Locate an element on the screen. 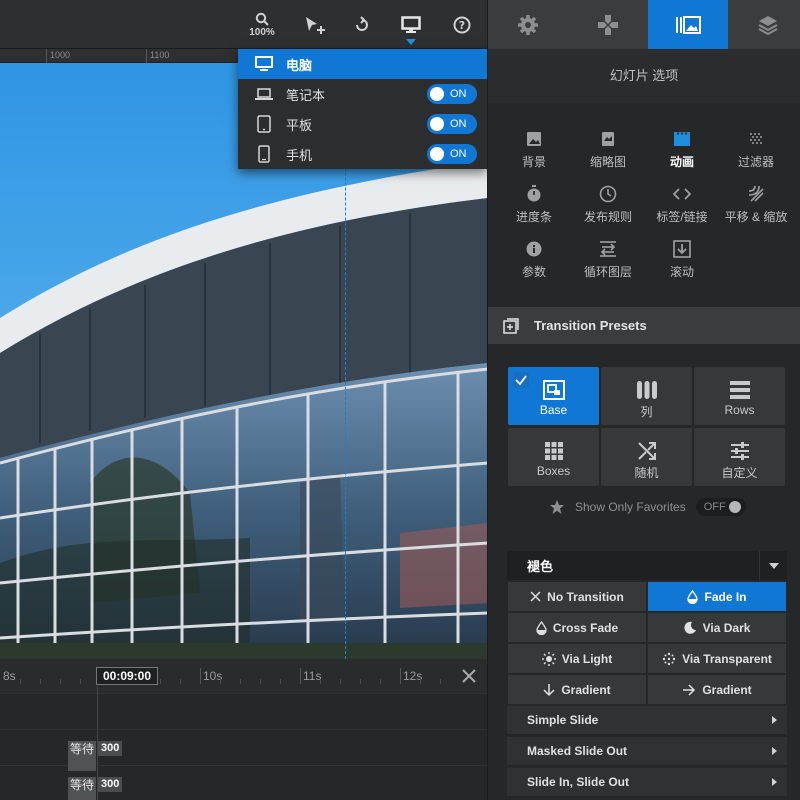  group-simple-slide: Simple Slide is located at coordinates (647, 720).